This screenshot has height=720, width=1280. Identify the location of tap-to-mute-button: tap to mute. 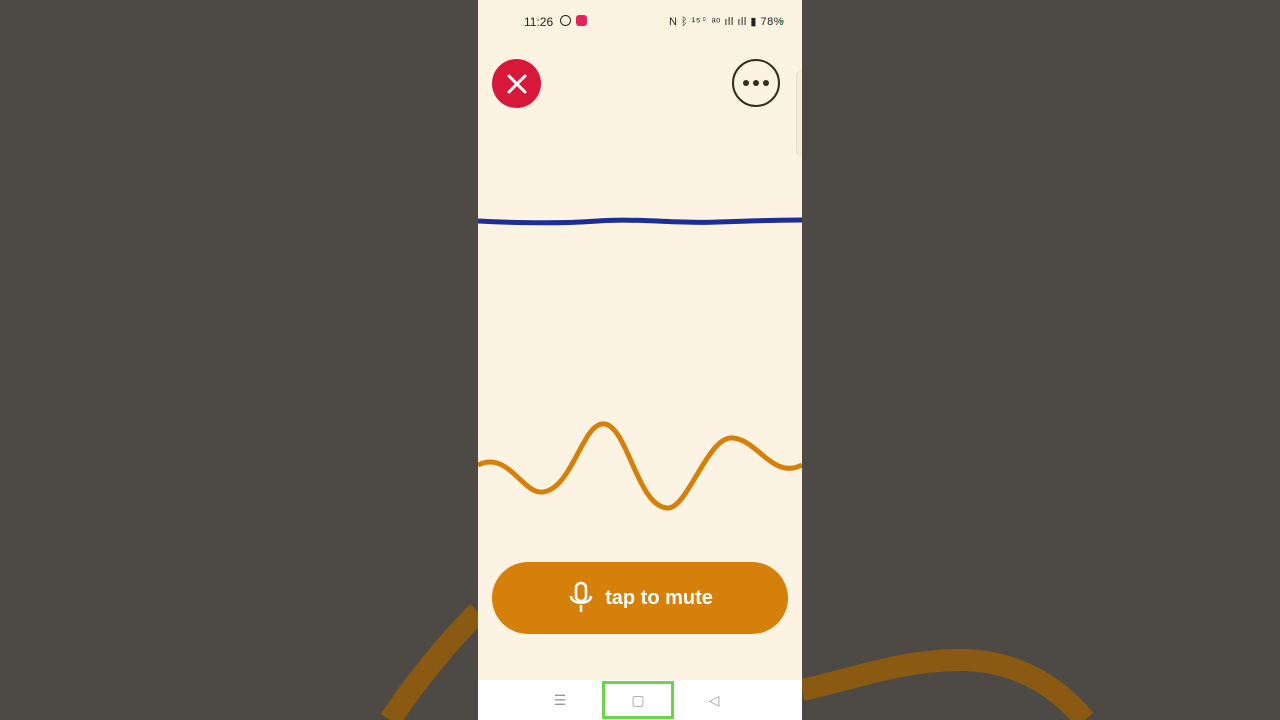
(640, 598).